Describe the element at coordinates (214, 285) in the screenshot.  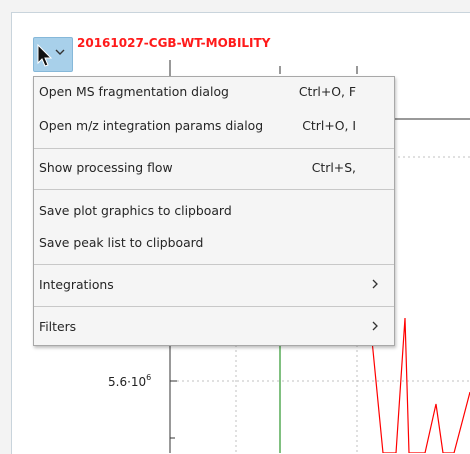
I see `menu-item-integrations: Integrations` at that location.